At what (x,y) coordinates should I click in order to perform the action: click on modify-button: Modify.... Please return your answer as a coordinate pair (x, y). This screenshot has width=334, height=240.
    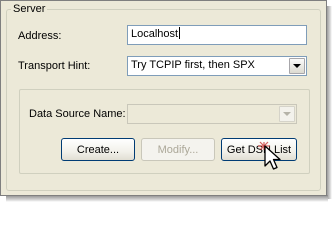
    Looking at the image, I should click on (178, 149).